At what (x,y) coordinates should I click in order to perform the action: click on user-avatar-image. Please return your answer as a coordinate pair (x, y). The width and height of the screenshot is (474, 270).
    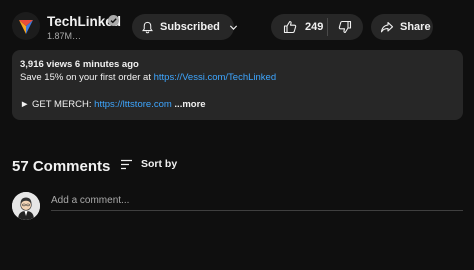
    Looking at the image, I should click on (26, 206).